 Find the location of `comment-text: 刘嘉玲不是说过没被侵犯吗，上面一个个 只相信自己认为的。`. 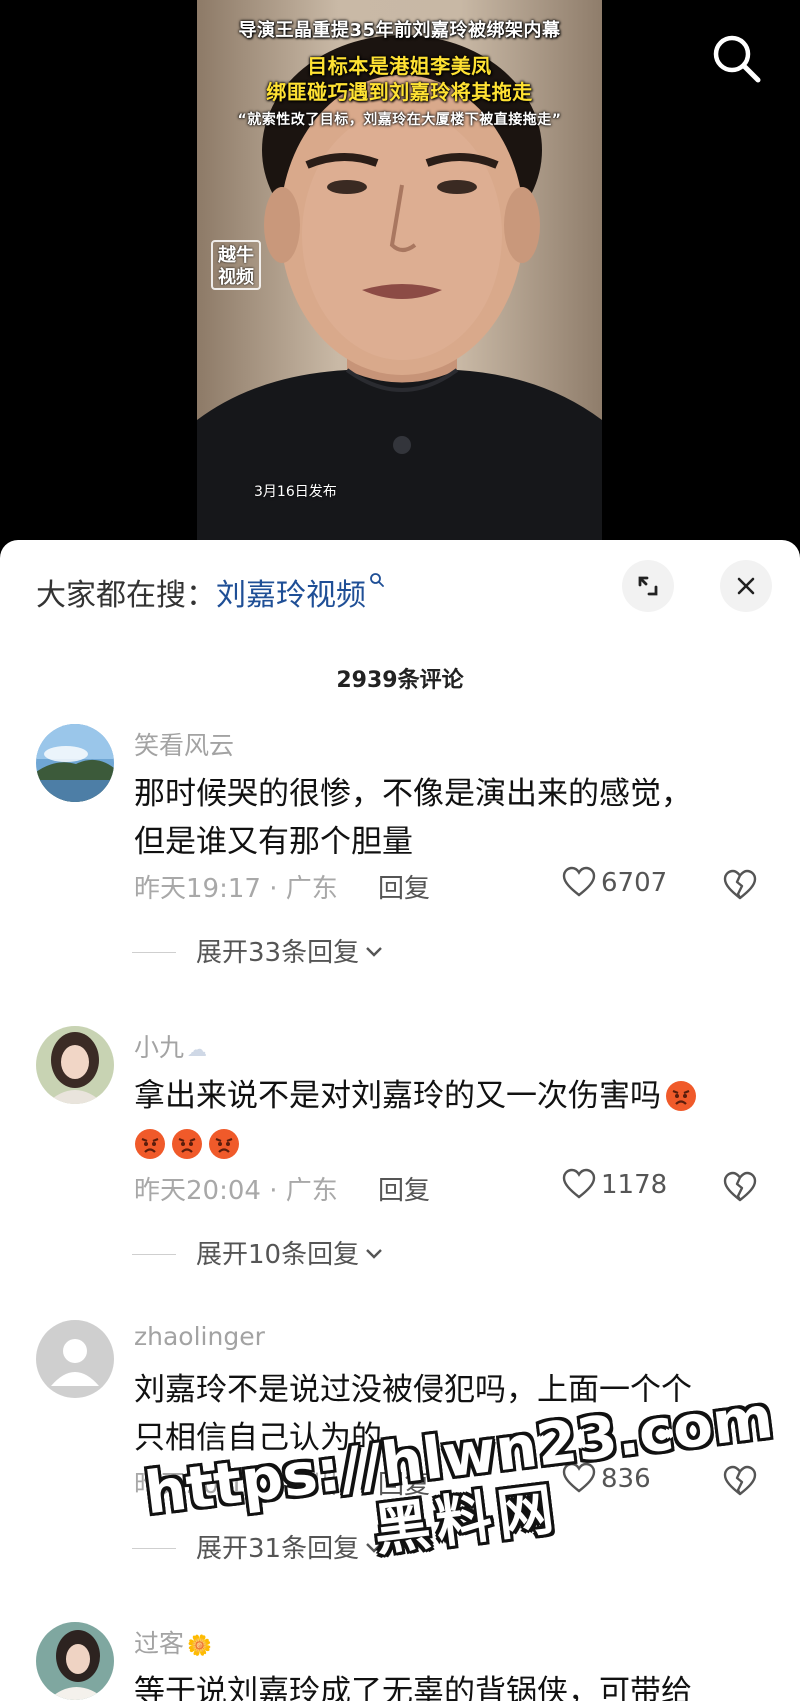

comment-text: 刘嘉玲不是说过没被侵犯吗，上面一个个 只相信自己认为的。 is located at coordinates (444, 1414).